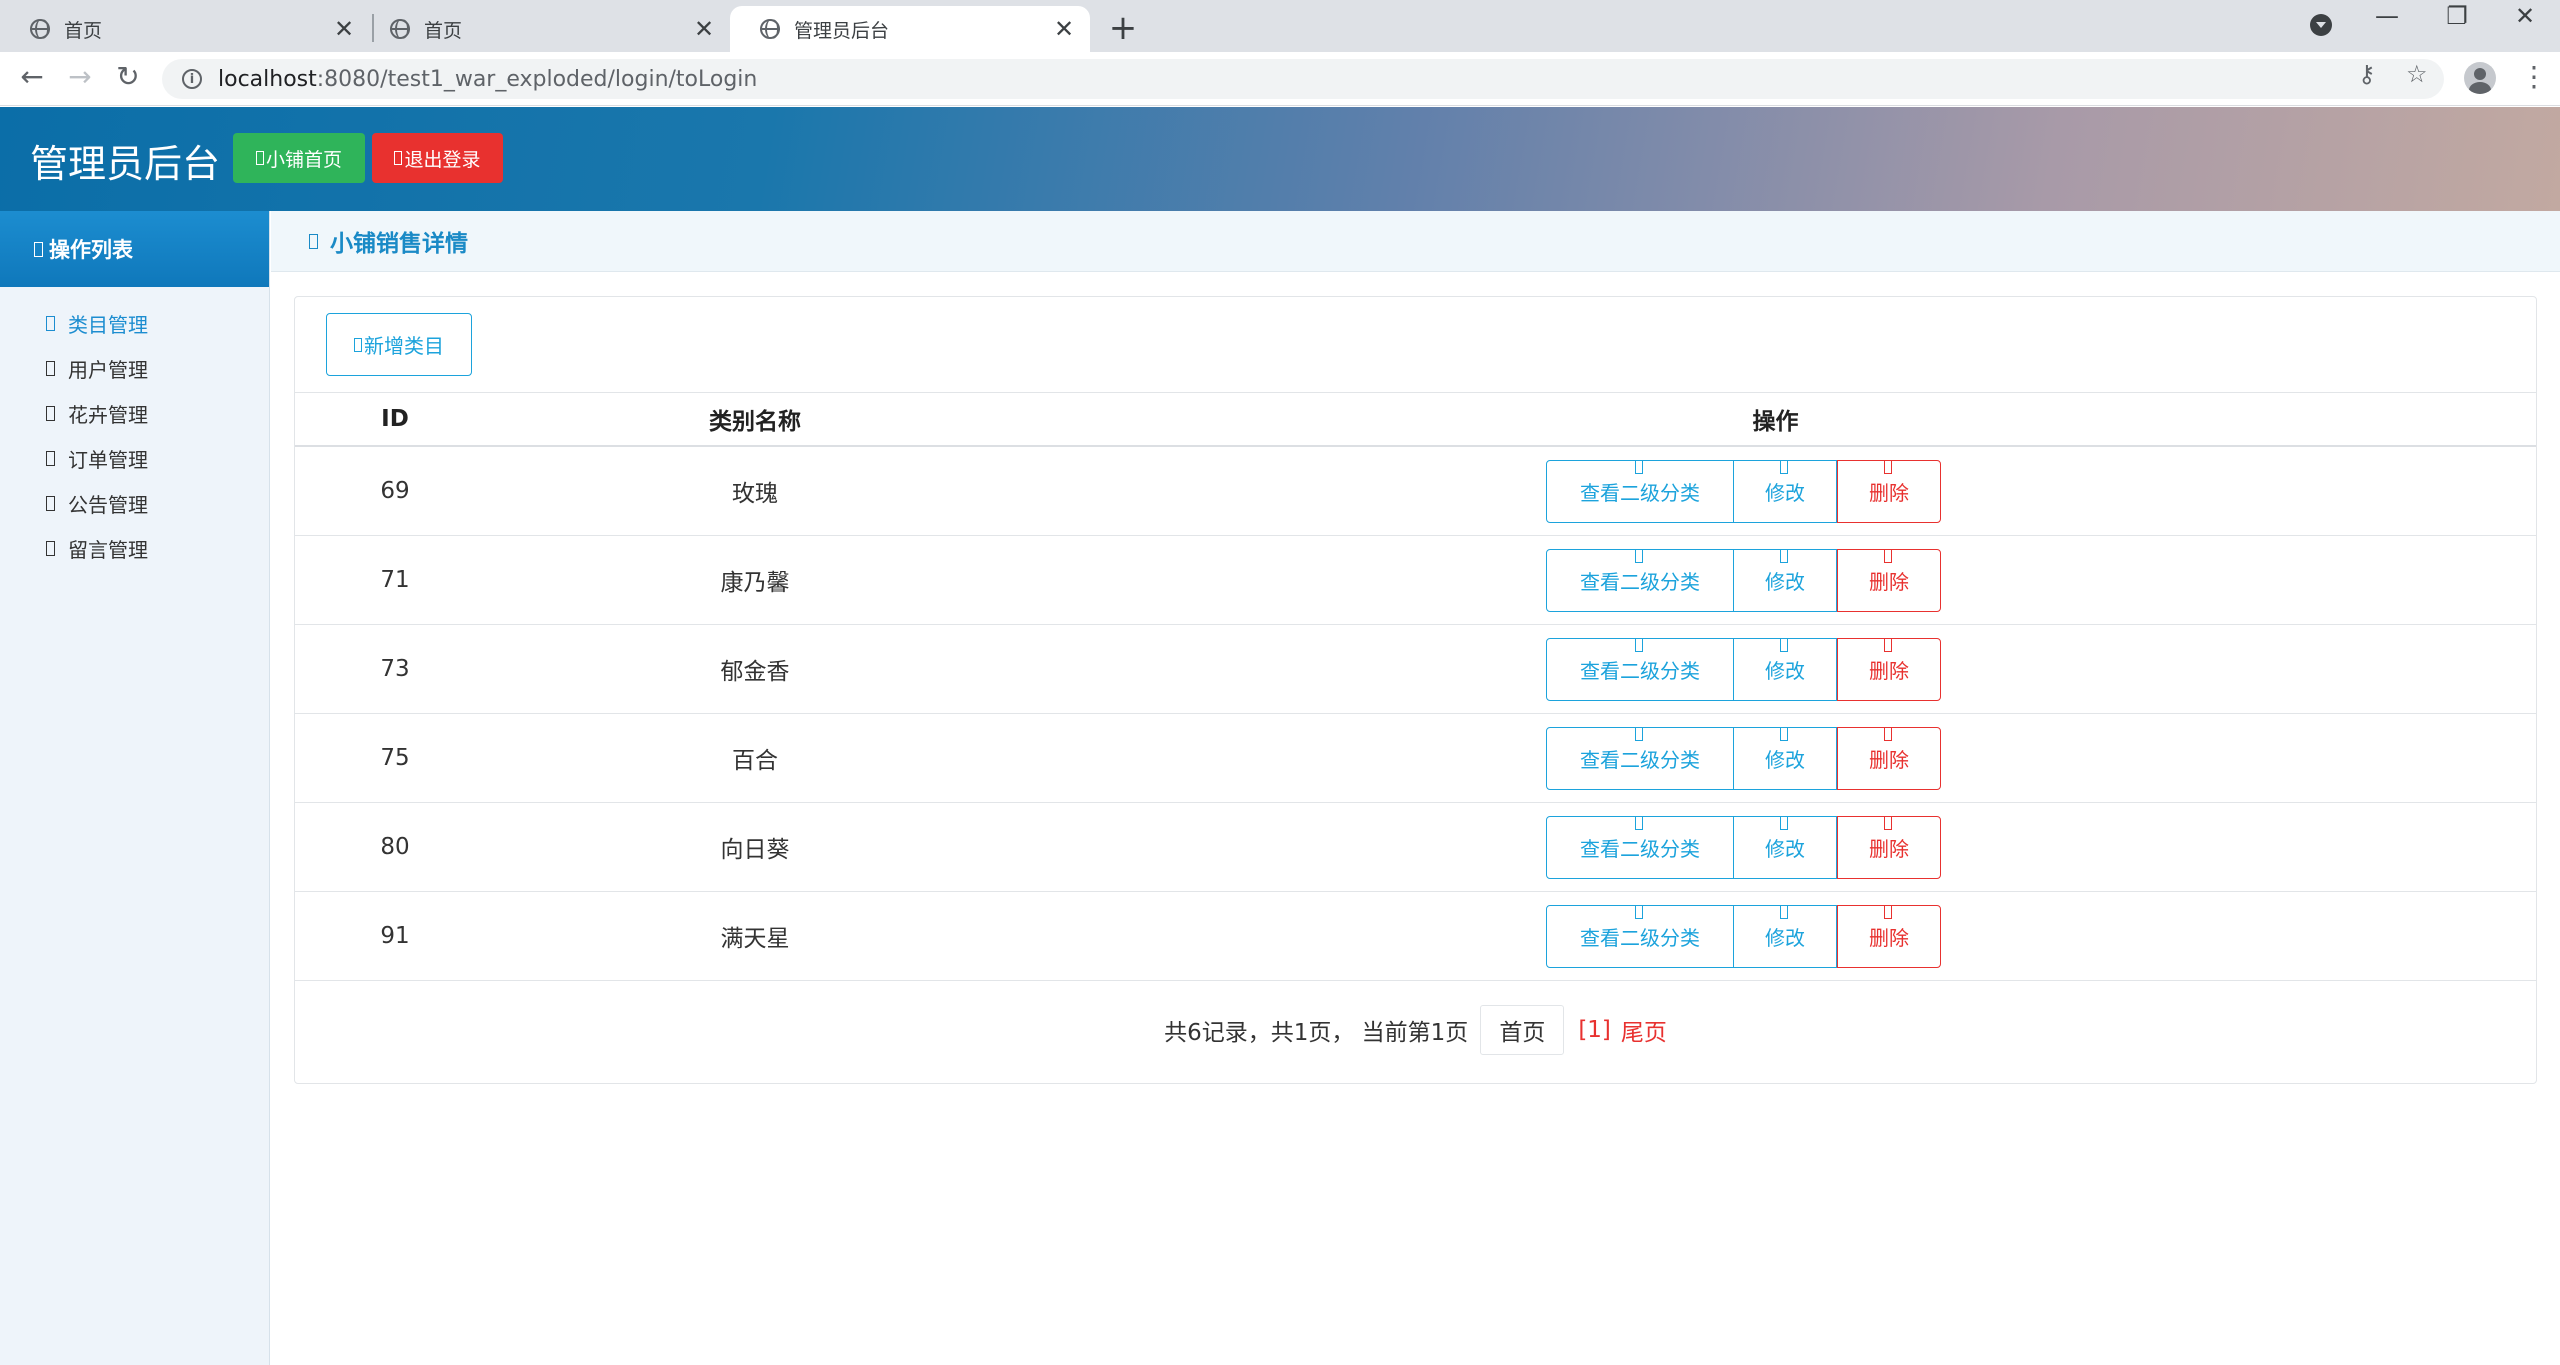 The width and height of the screenshot is (2560, 1365). What do you see at coordinates (395, 491) in the screenshot?
I see `cell-id: 69` at bounding box center [395, 491].